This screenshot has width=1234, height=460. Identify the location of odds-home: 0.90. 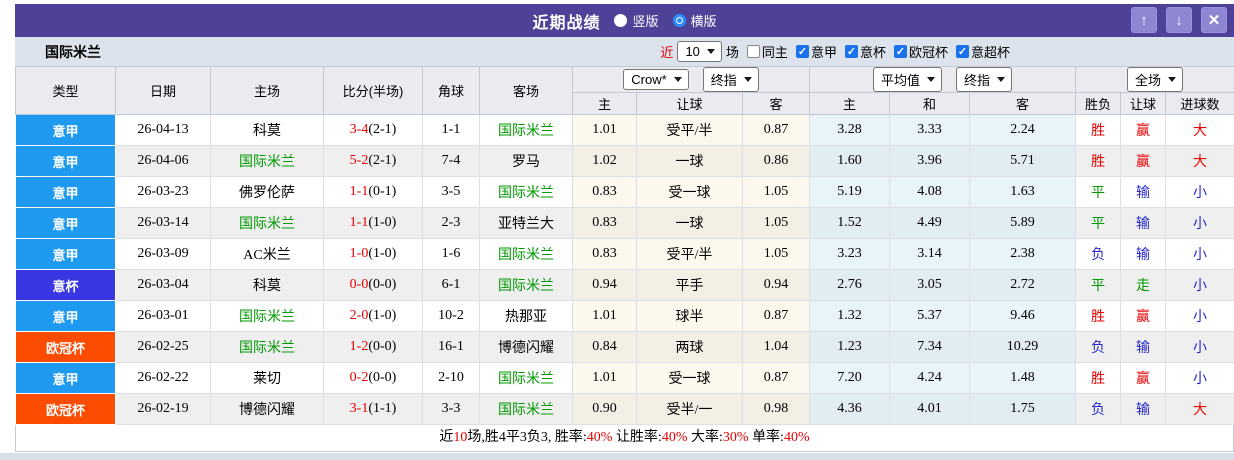
(605, 409).